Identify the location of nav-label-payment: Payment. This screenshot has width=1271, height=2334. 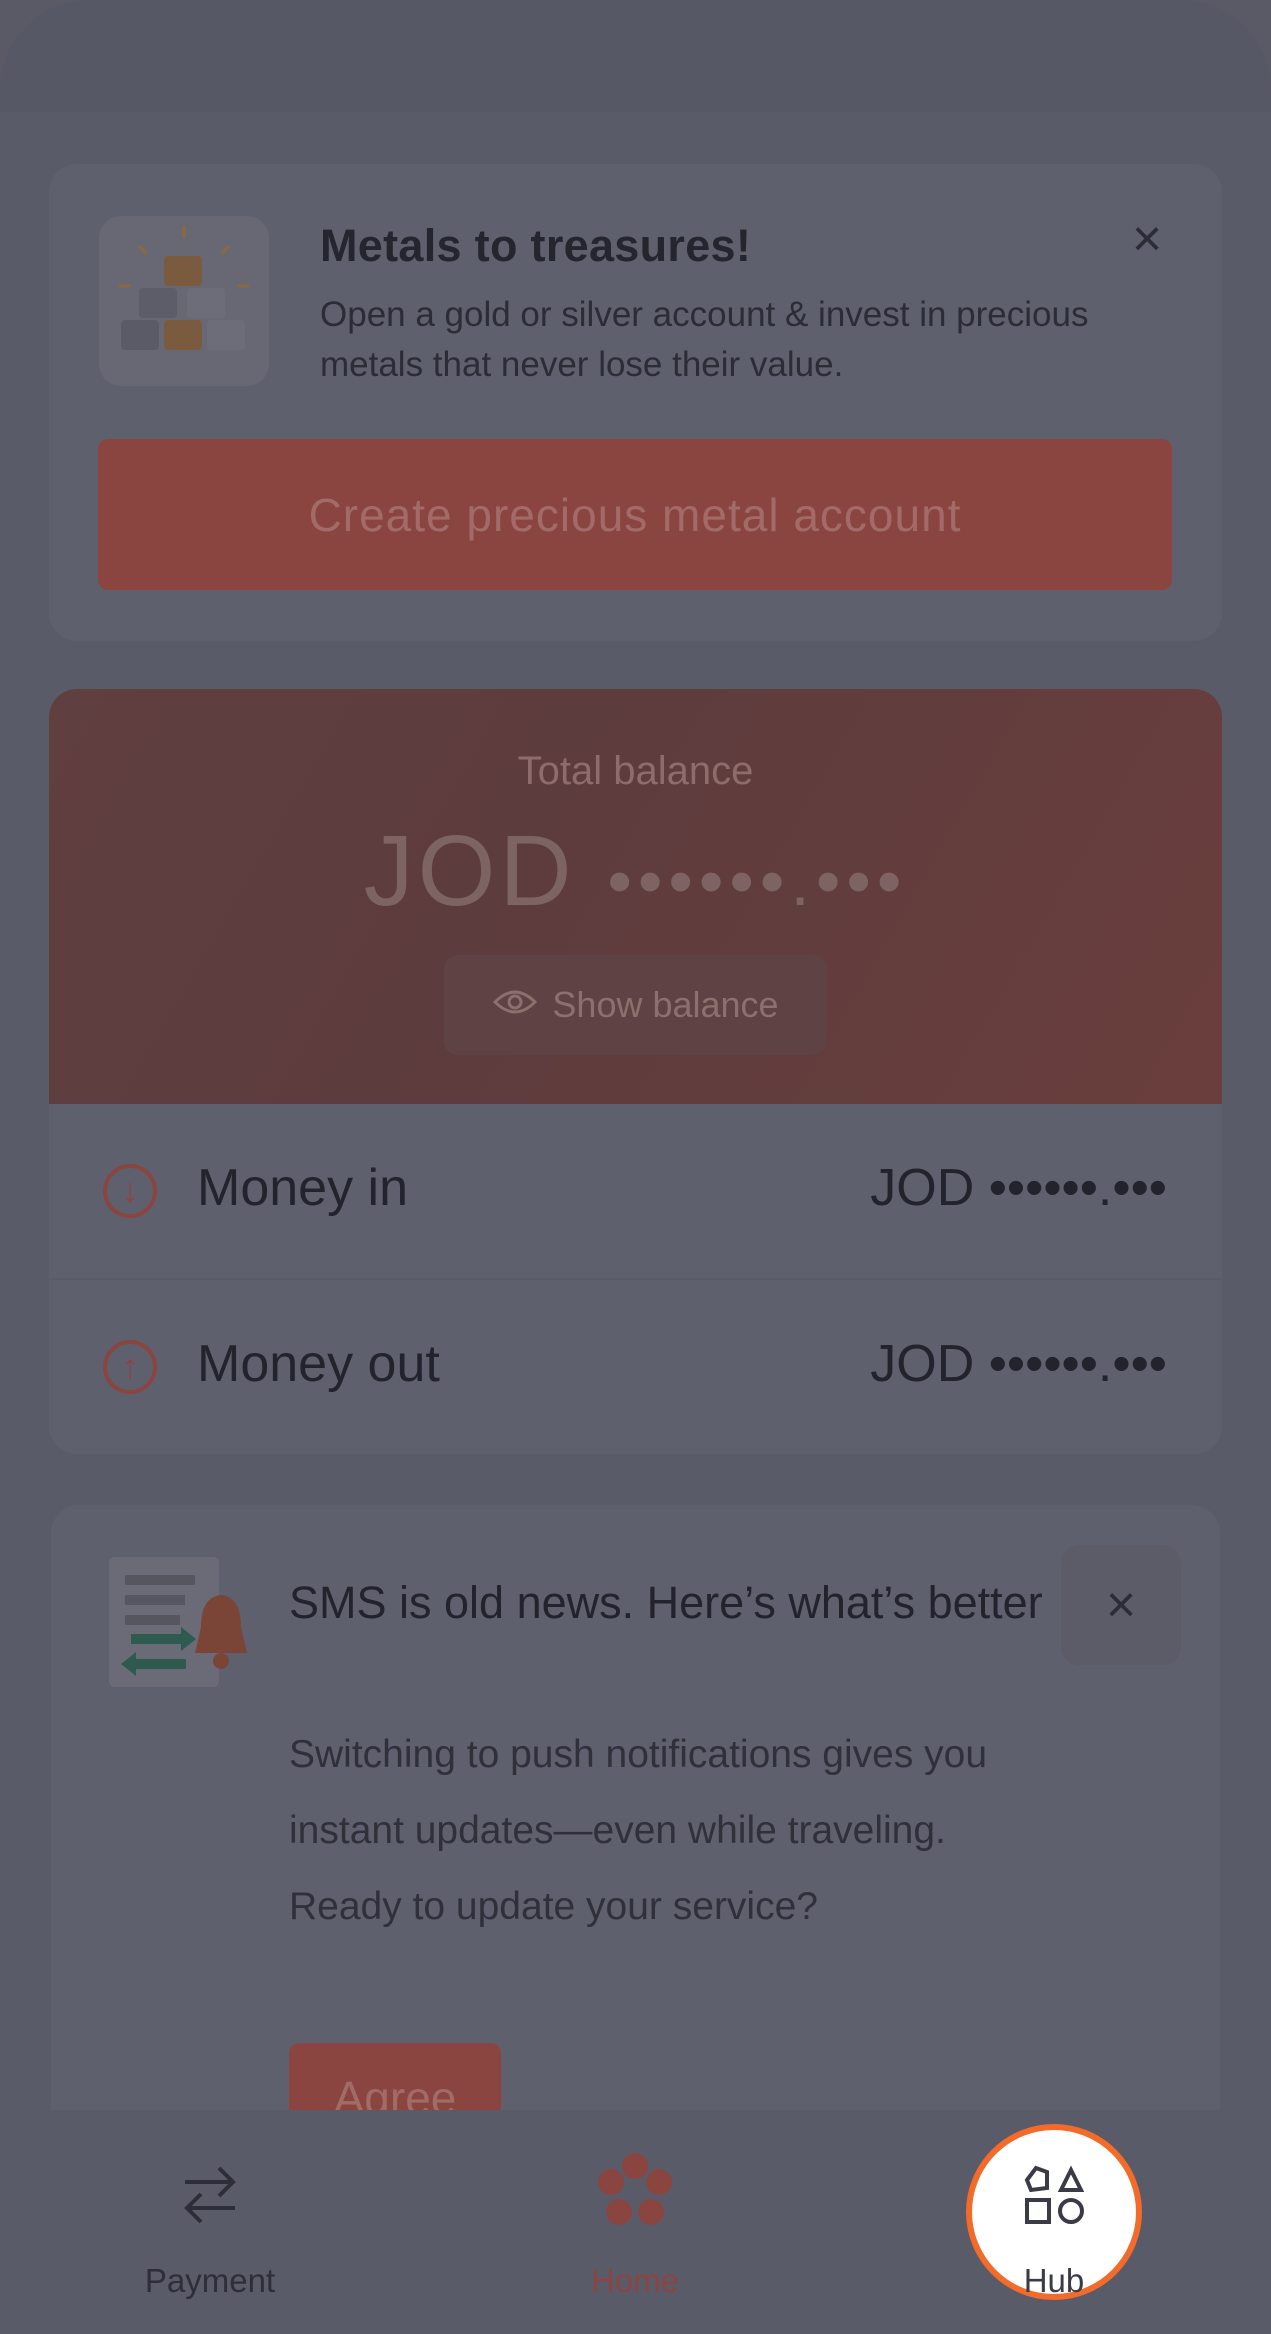
(210, 2280).